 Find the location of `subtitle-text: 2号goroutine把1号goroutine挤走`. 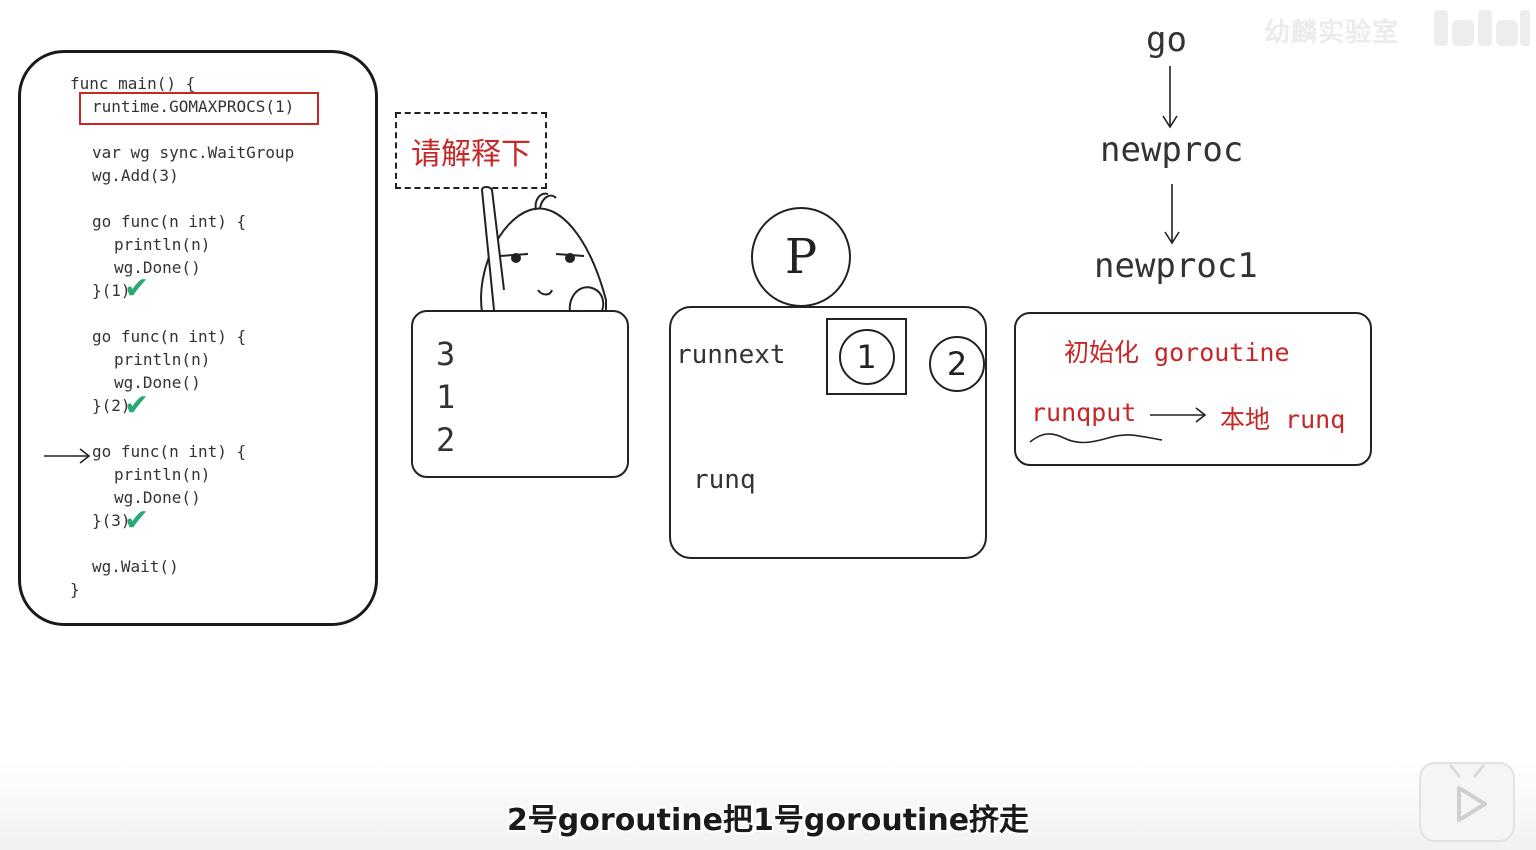

subtitle-text: 2号goroutine把1号goroutine挤走 is located at coordinates (768, 820).